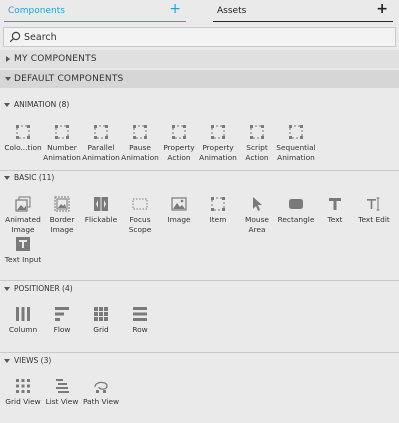 The image size is (399, 423). What do you see at coordinates (204, 37) in the screenshot?
I see `search-input` at bounding box center [204, 37].